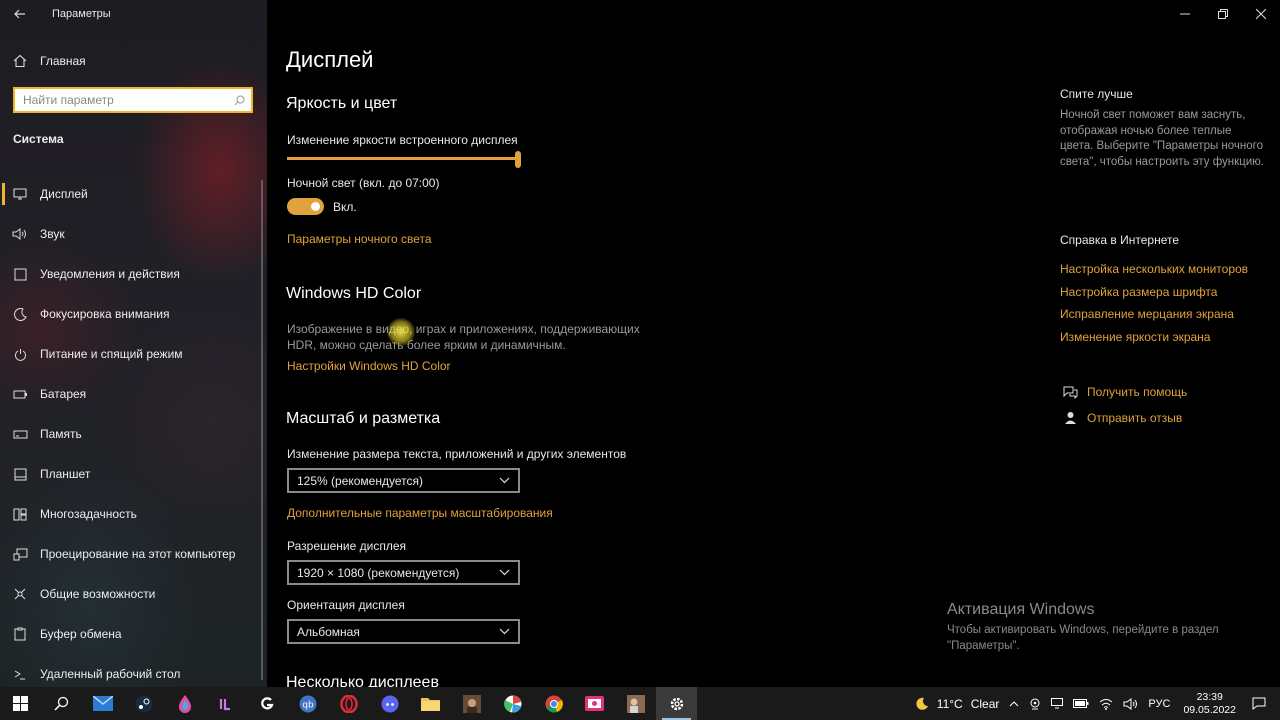 Image resolution: width=1280 pixels, height=720 pixels. I want to click on mouse-cursor-highlight, so click(401, 332).